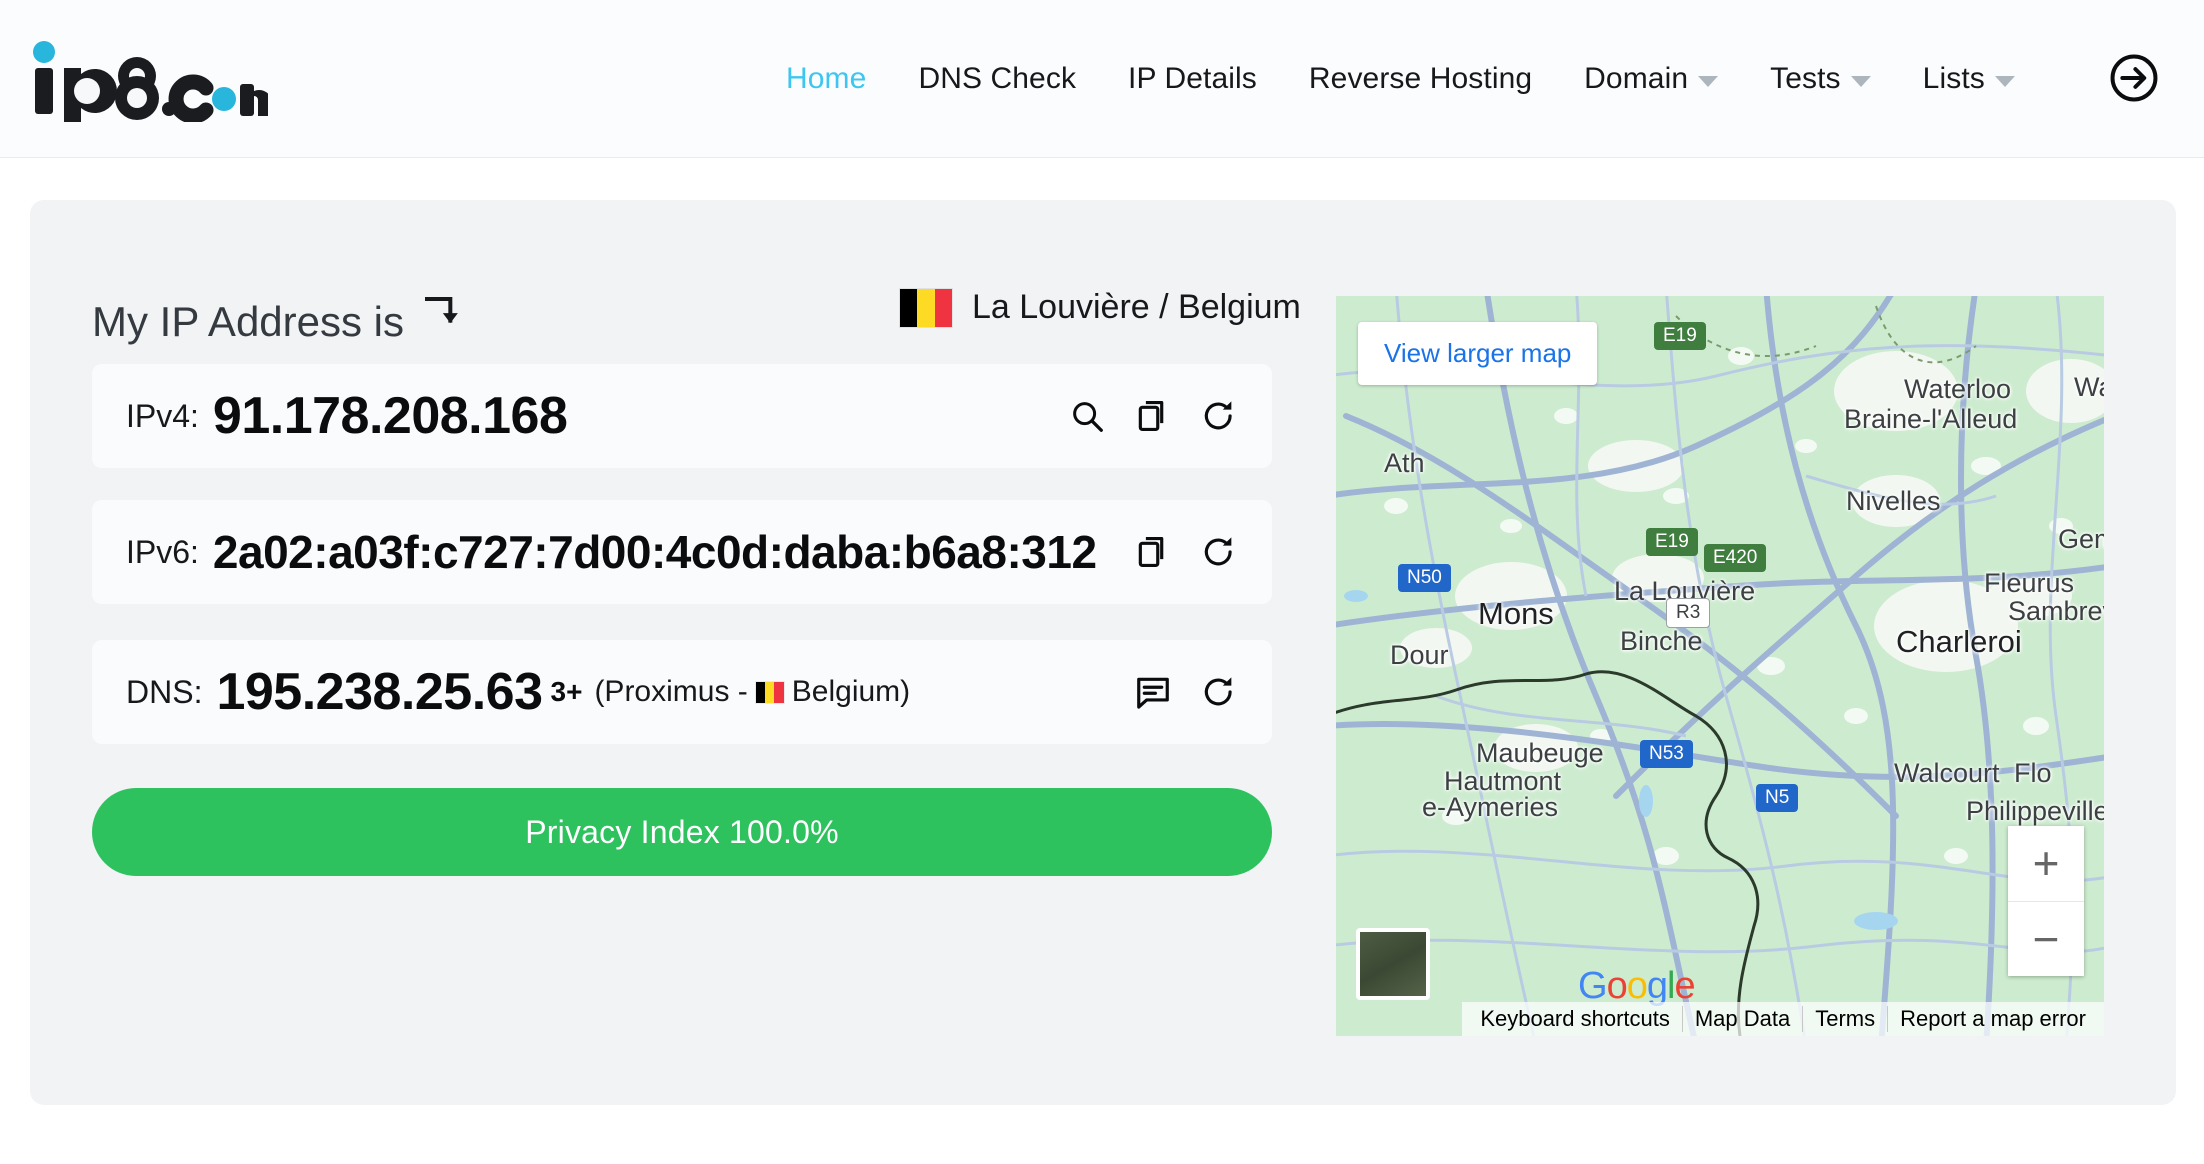  What do you see at coordinates (1393, 964) in the screenshot?
I see `satellite-thumbnail-toggle` at bounding box center [1393, 964].